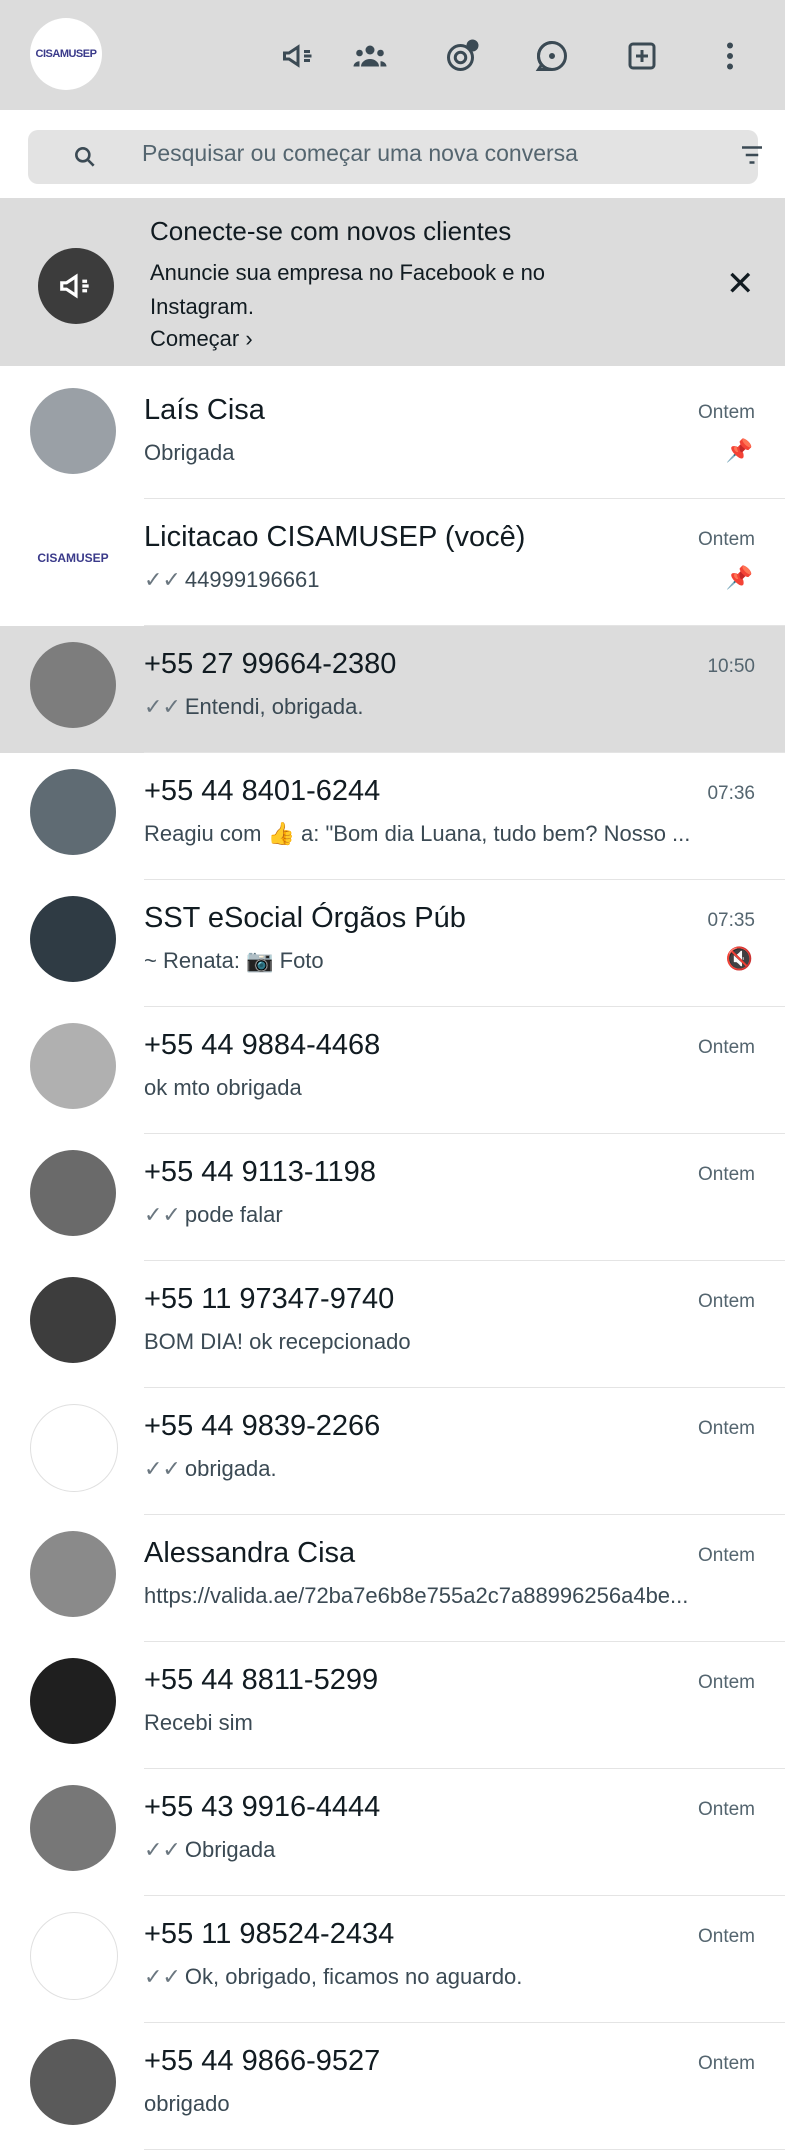 This screenshot has width=785, height=2150. I want to click on megaphone-icon, so click(298, 56).